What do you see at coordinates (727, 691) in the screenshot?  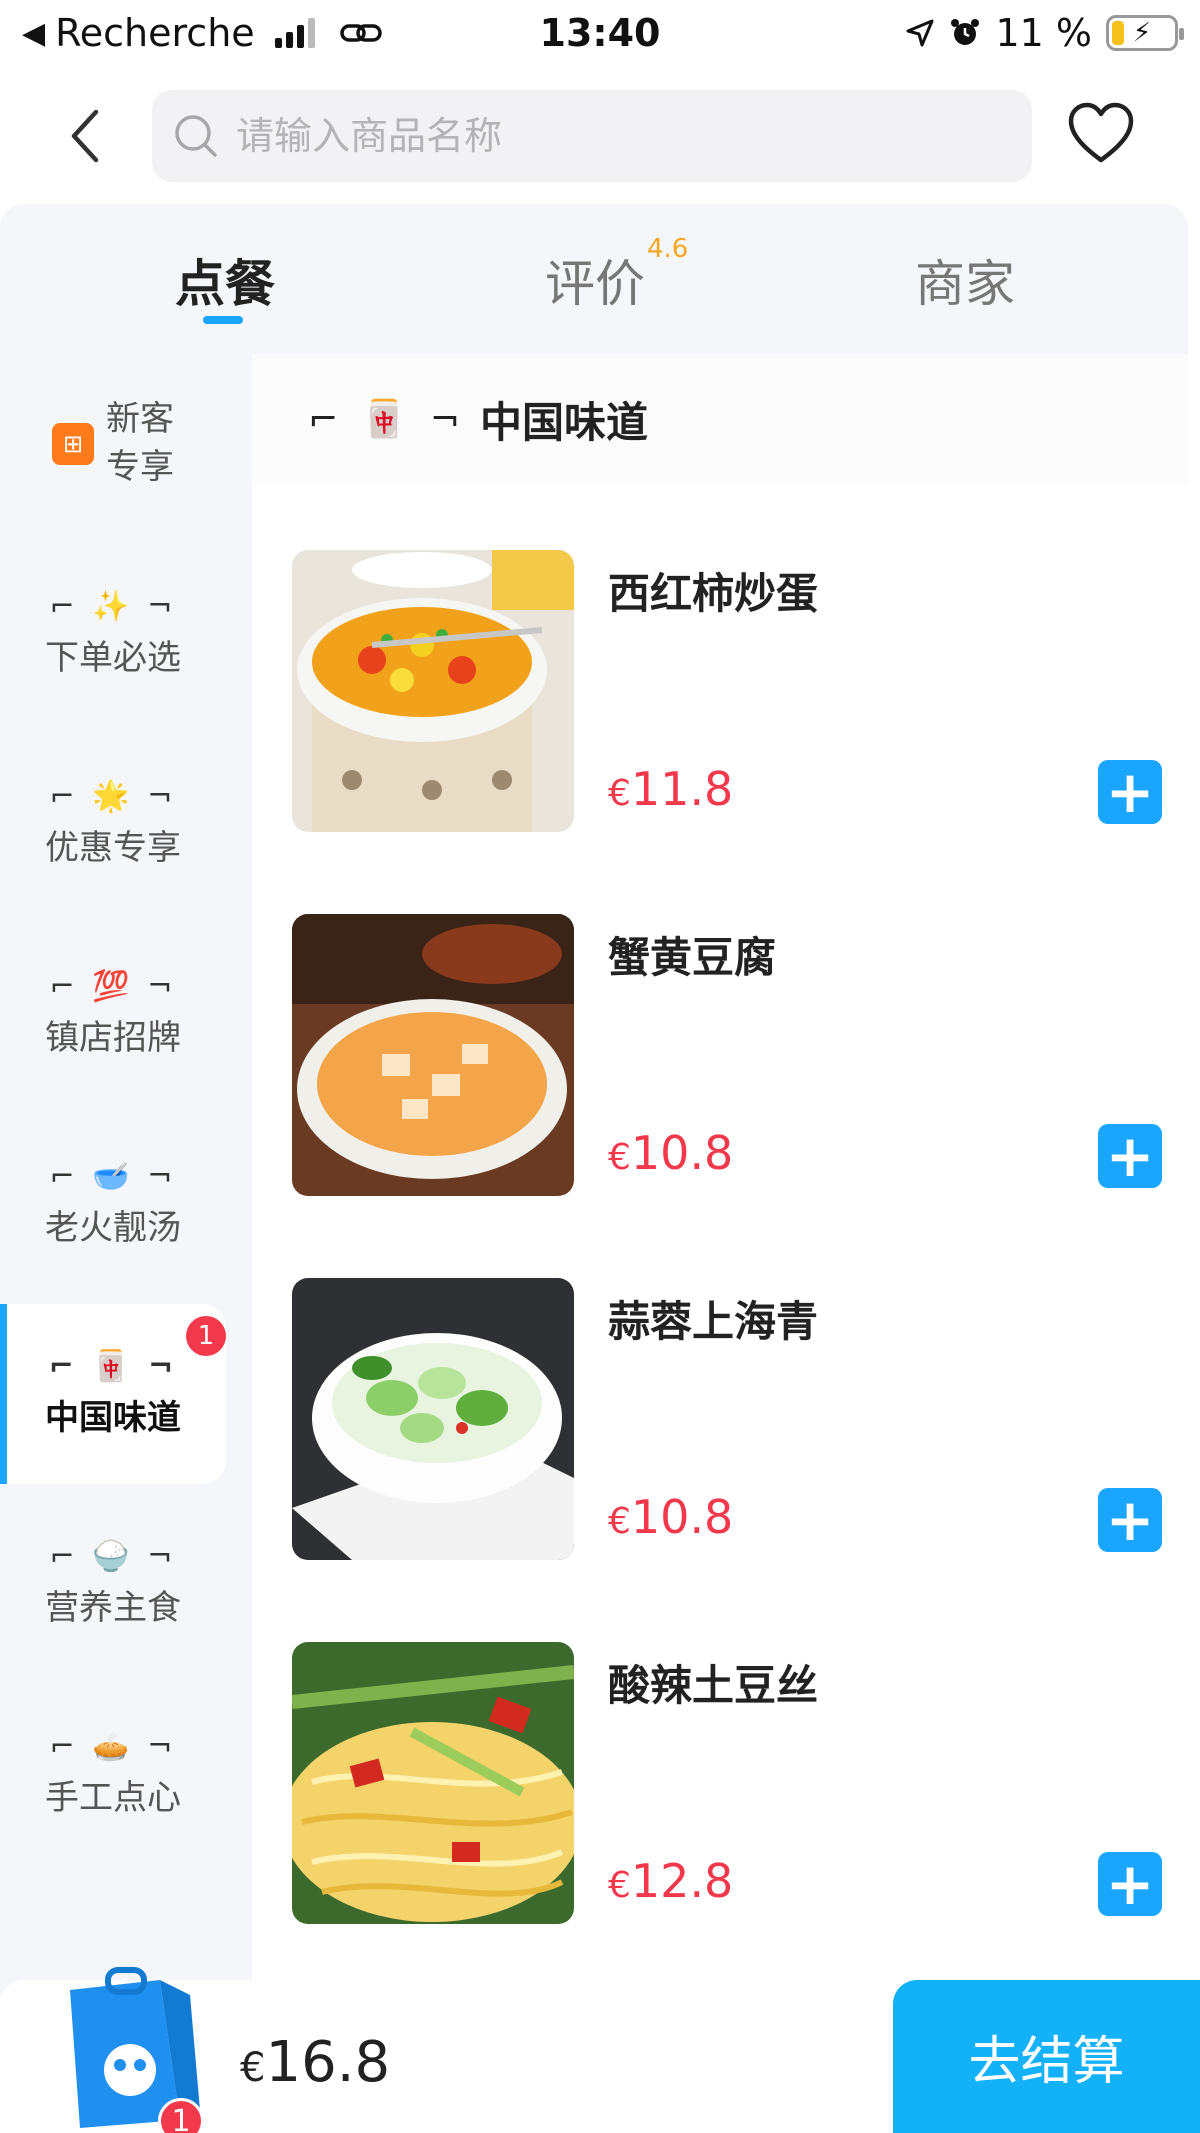 I see `product-item: 西红柿炒蛋 €11.8 +` at bounding box center [727, 691].